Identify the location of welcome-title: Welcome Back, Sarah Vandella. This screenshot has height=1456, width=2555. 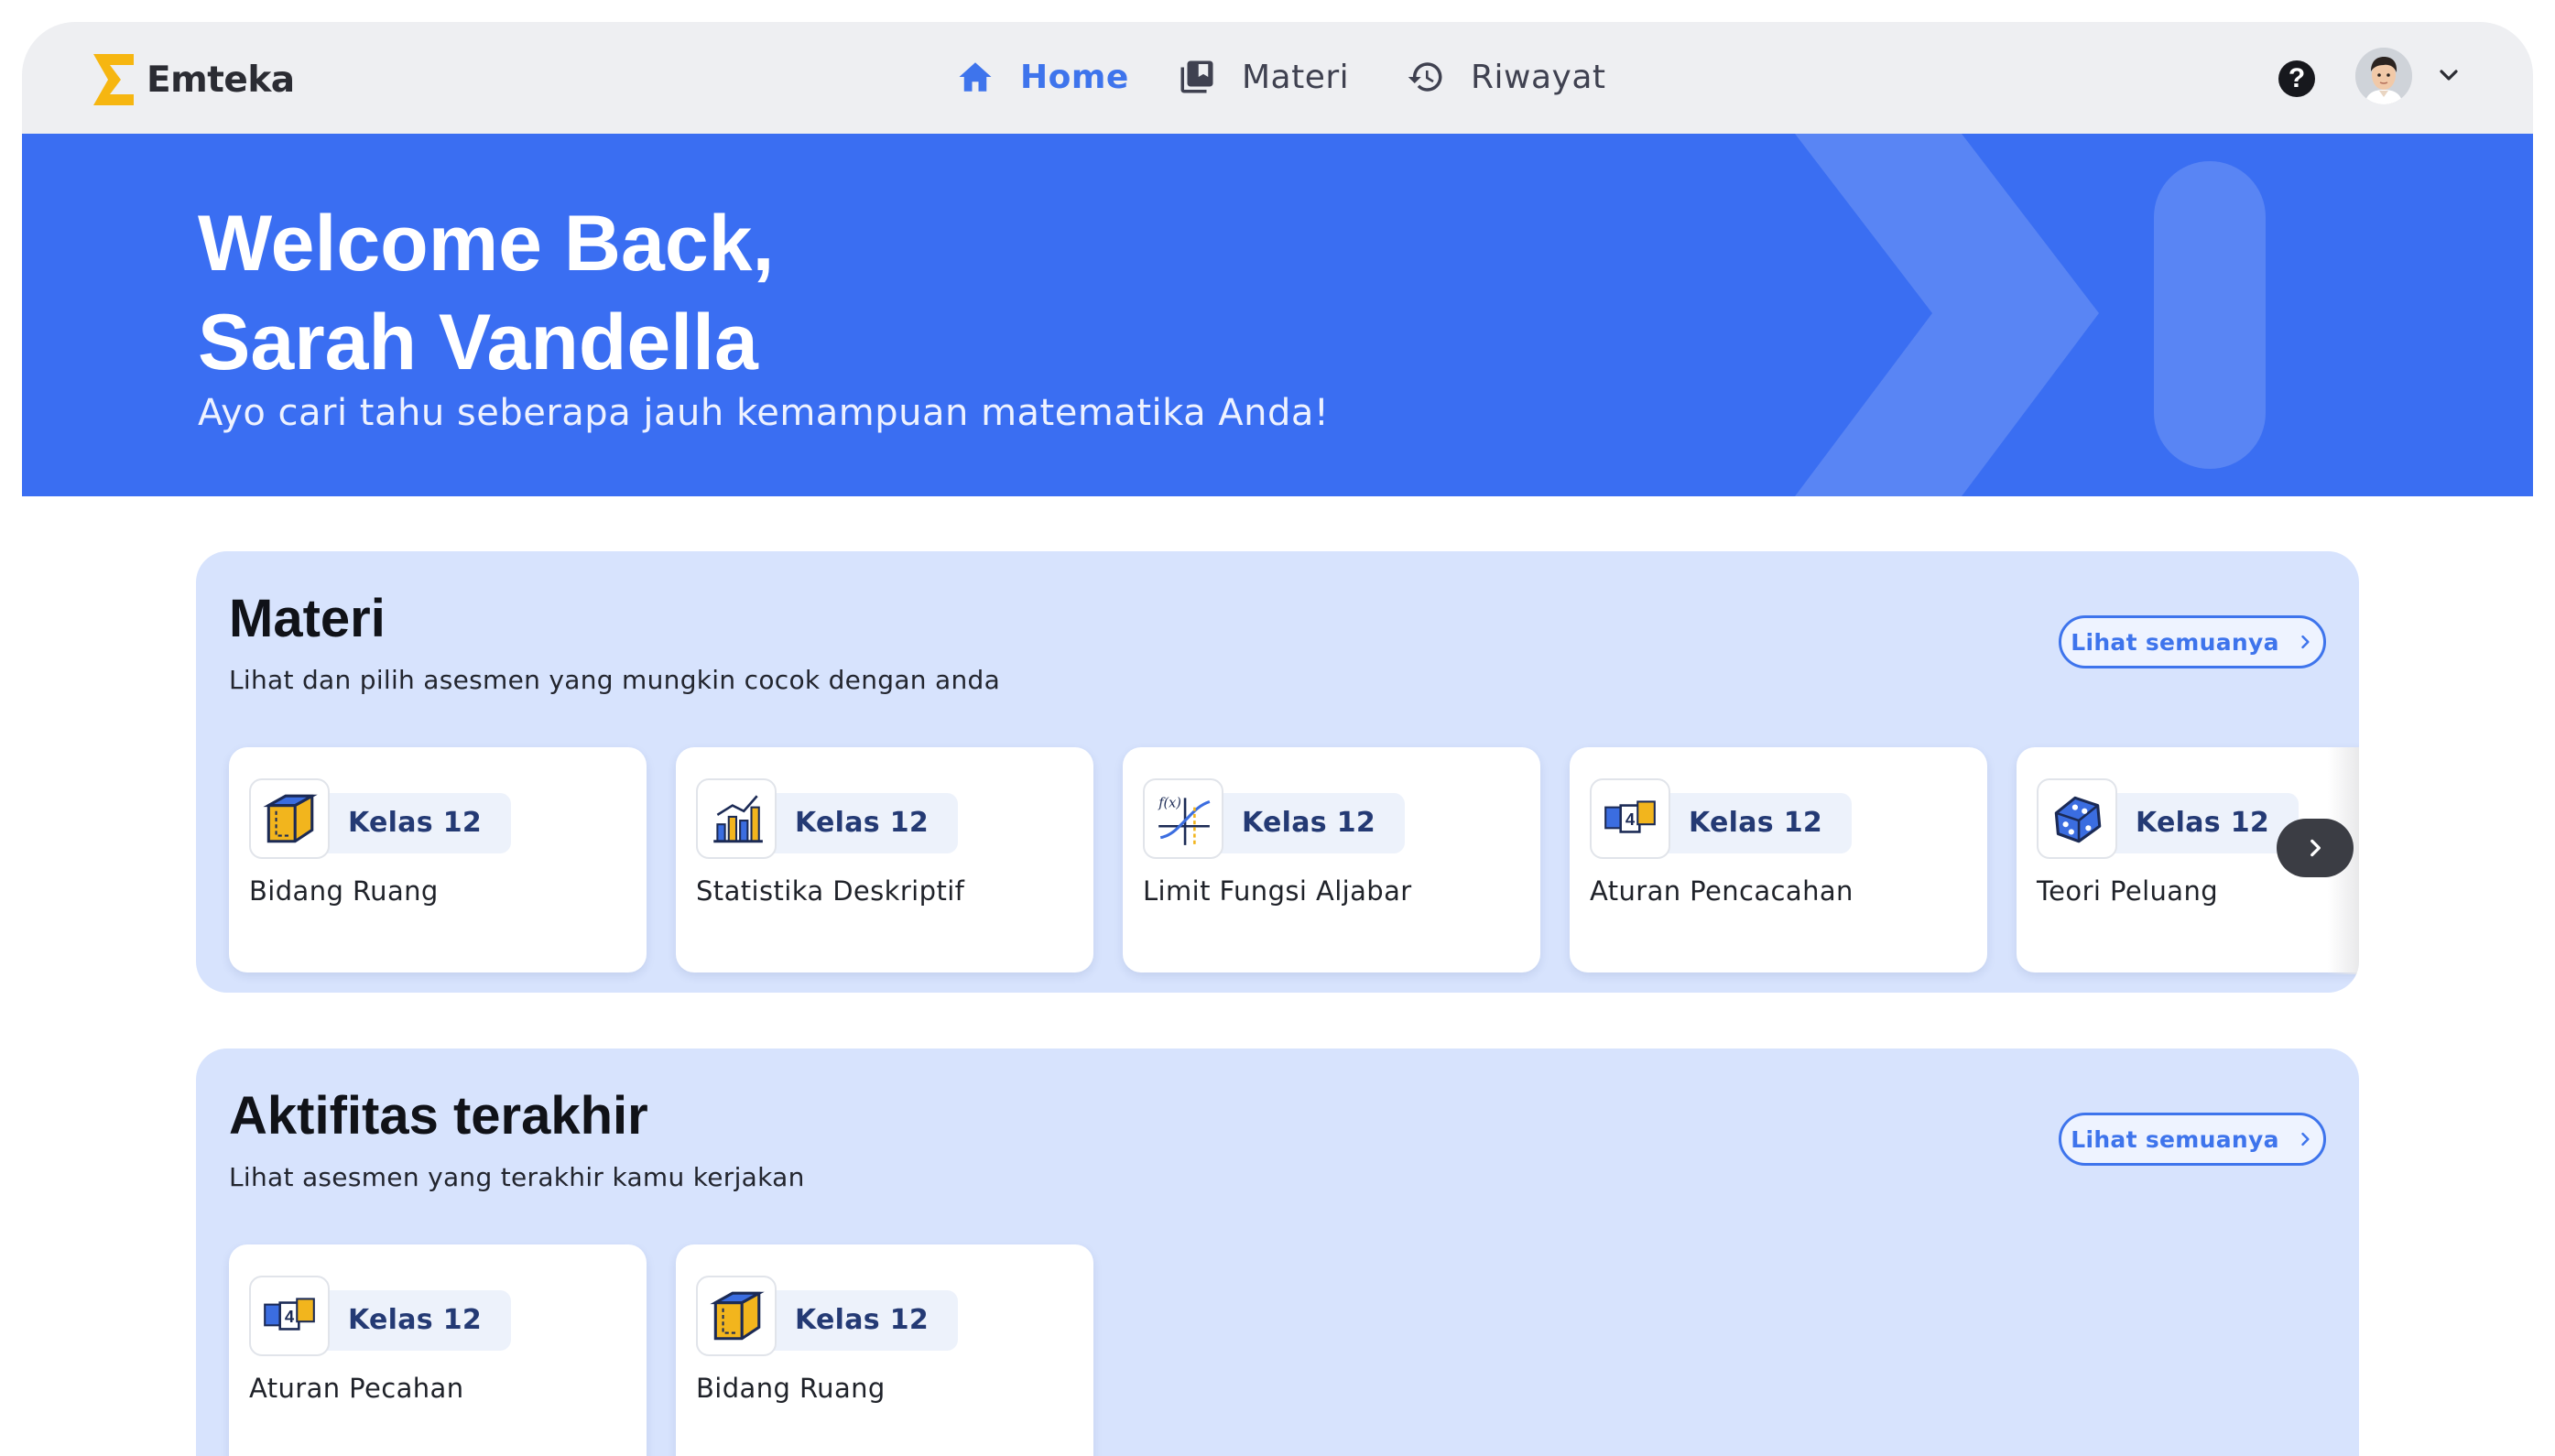
(486, 293).